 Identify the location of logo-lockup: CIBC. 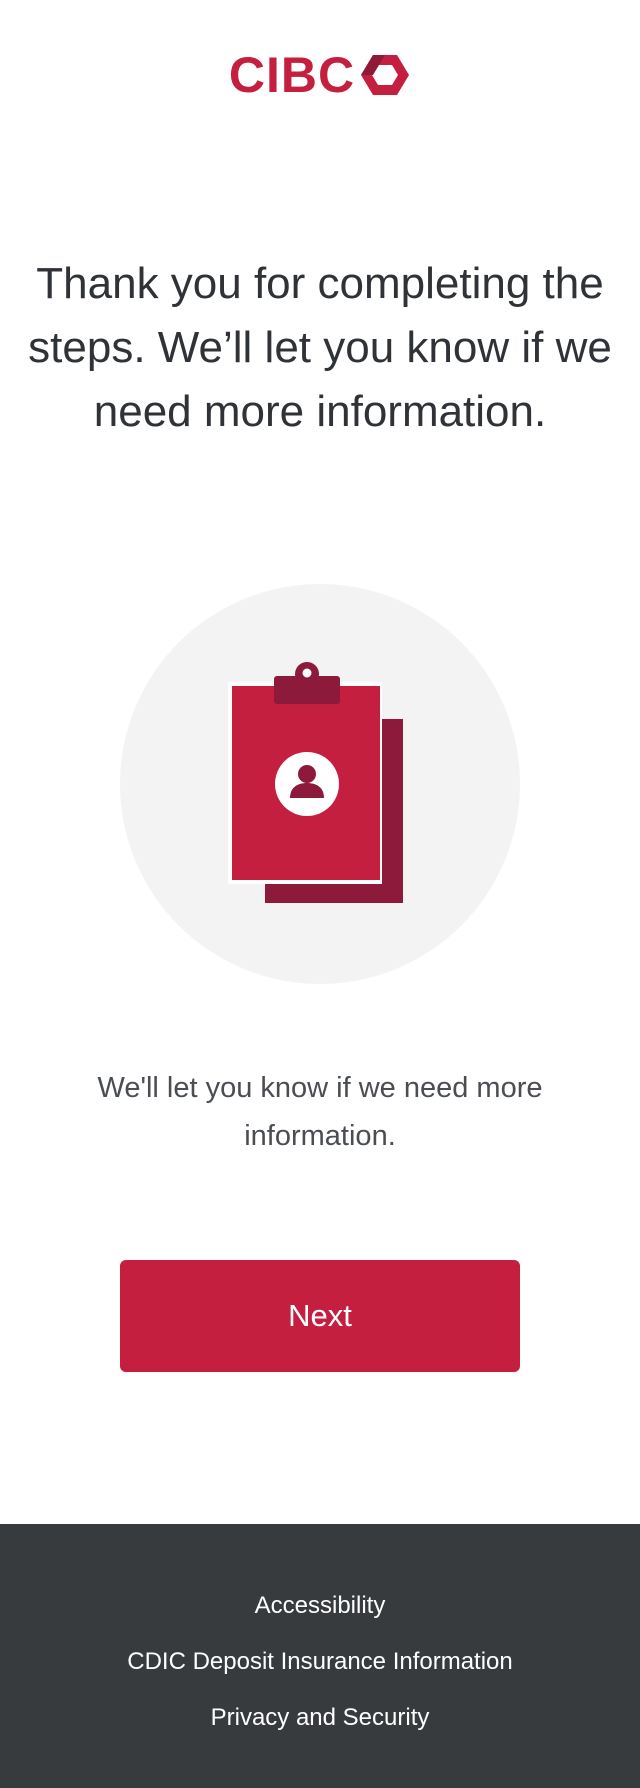
(320, 75).